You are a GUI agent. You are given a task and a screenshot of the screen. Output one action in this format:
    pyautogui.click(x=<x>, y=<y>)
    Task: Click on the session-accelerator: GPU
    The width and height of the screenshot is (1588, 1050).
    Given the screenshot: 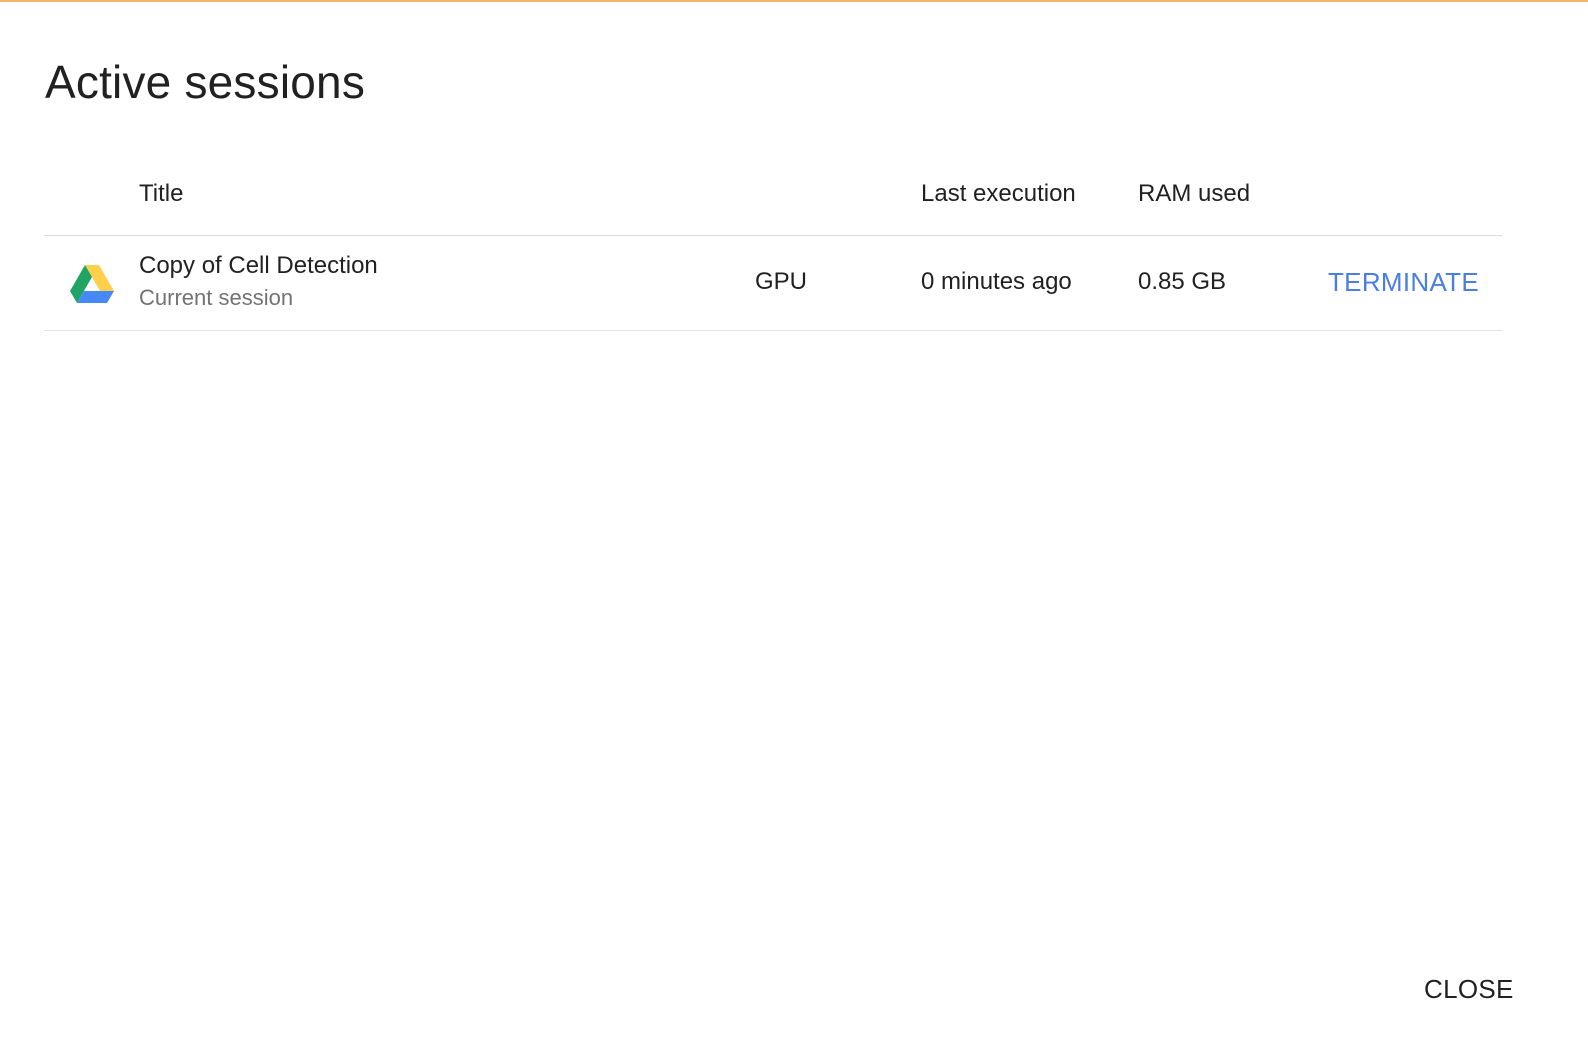 What is the action you would take?
    pyautogui.click(x=781, y=281)
    